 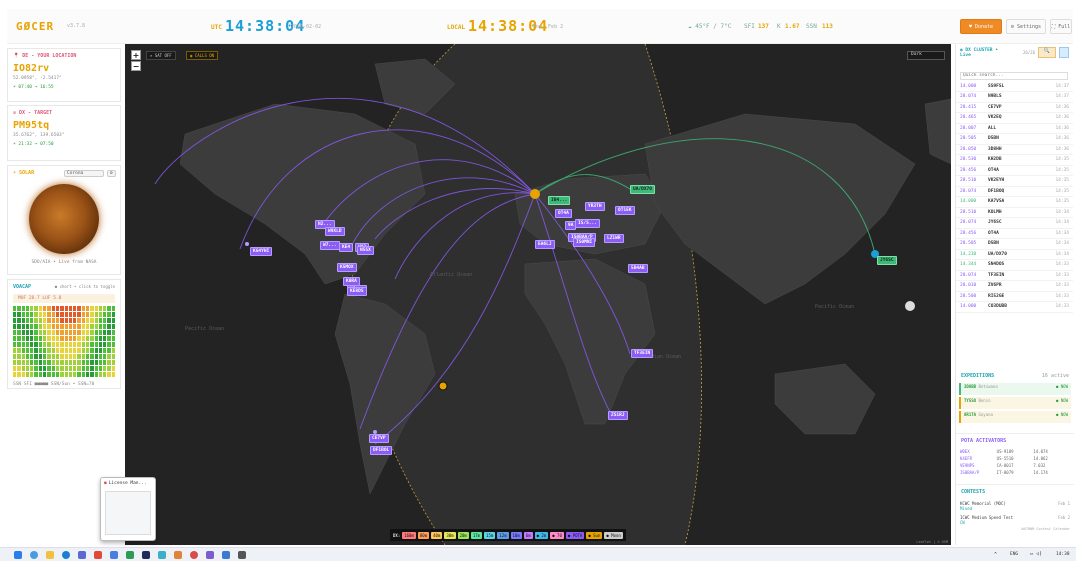 I want to click on band-chip: 15m, so click(x=490, y=535).